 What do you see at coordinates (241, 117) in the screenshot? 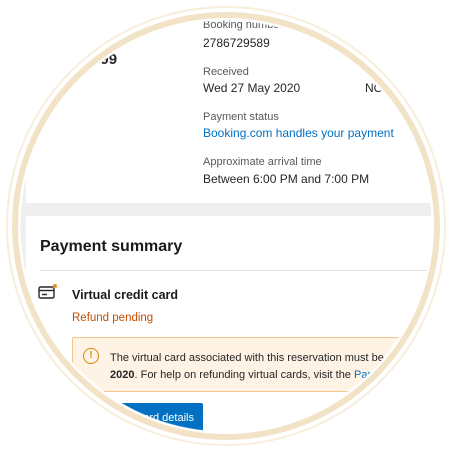
I see `payment-status-label: Payment status` at bounding box center [241, 117].